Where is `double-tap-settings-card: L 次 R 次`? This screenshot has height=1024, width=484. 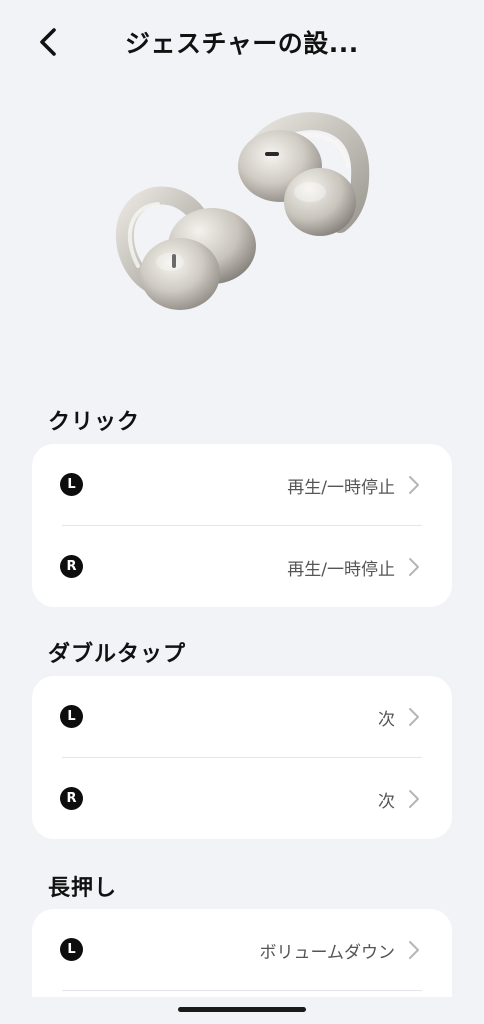
double-tap-settings-card: L 次 R 次 is located at coordinates (242, 757).